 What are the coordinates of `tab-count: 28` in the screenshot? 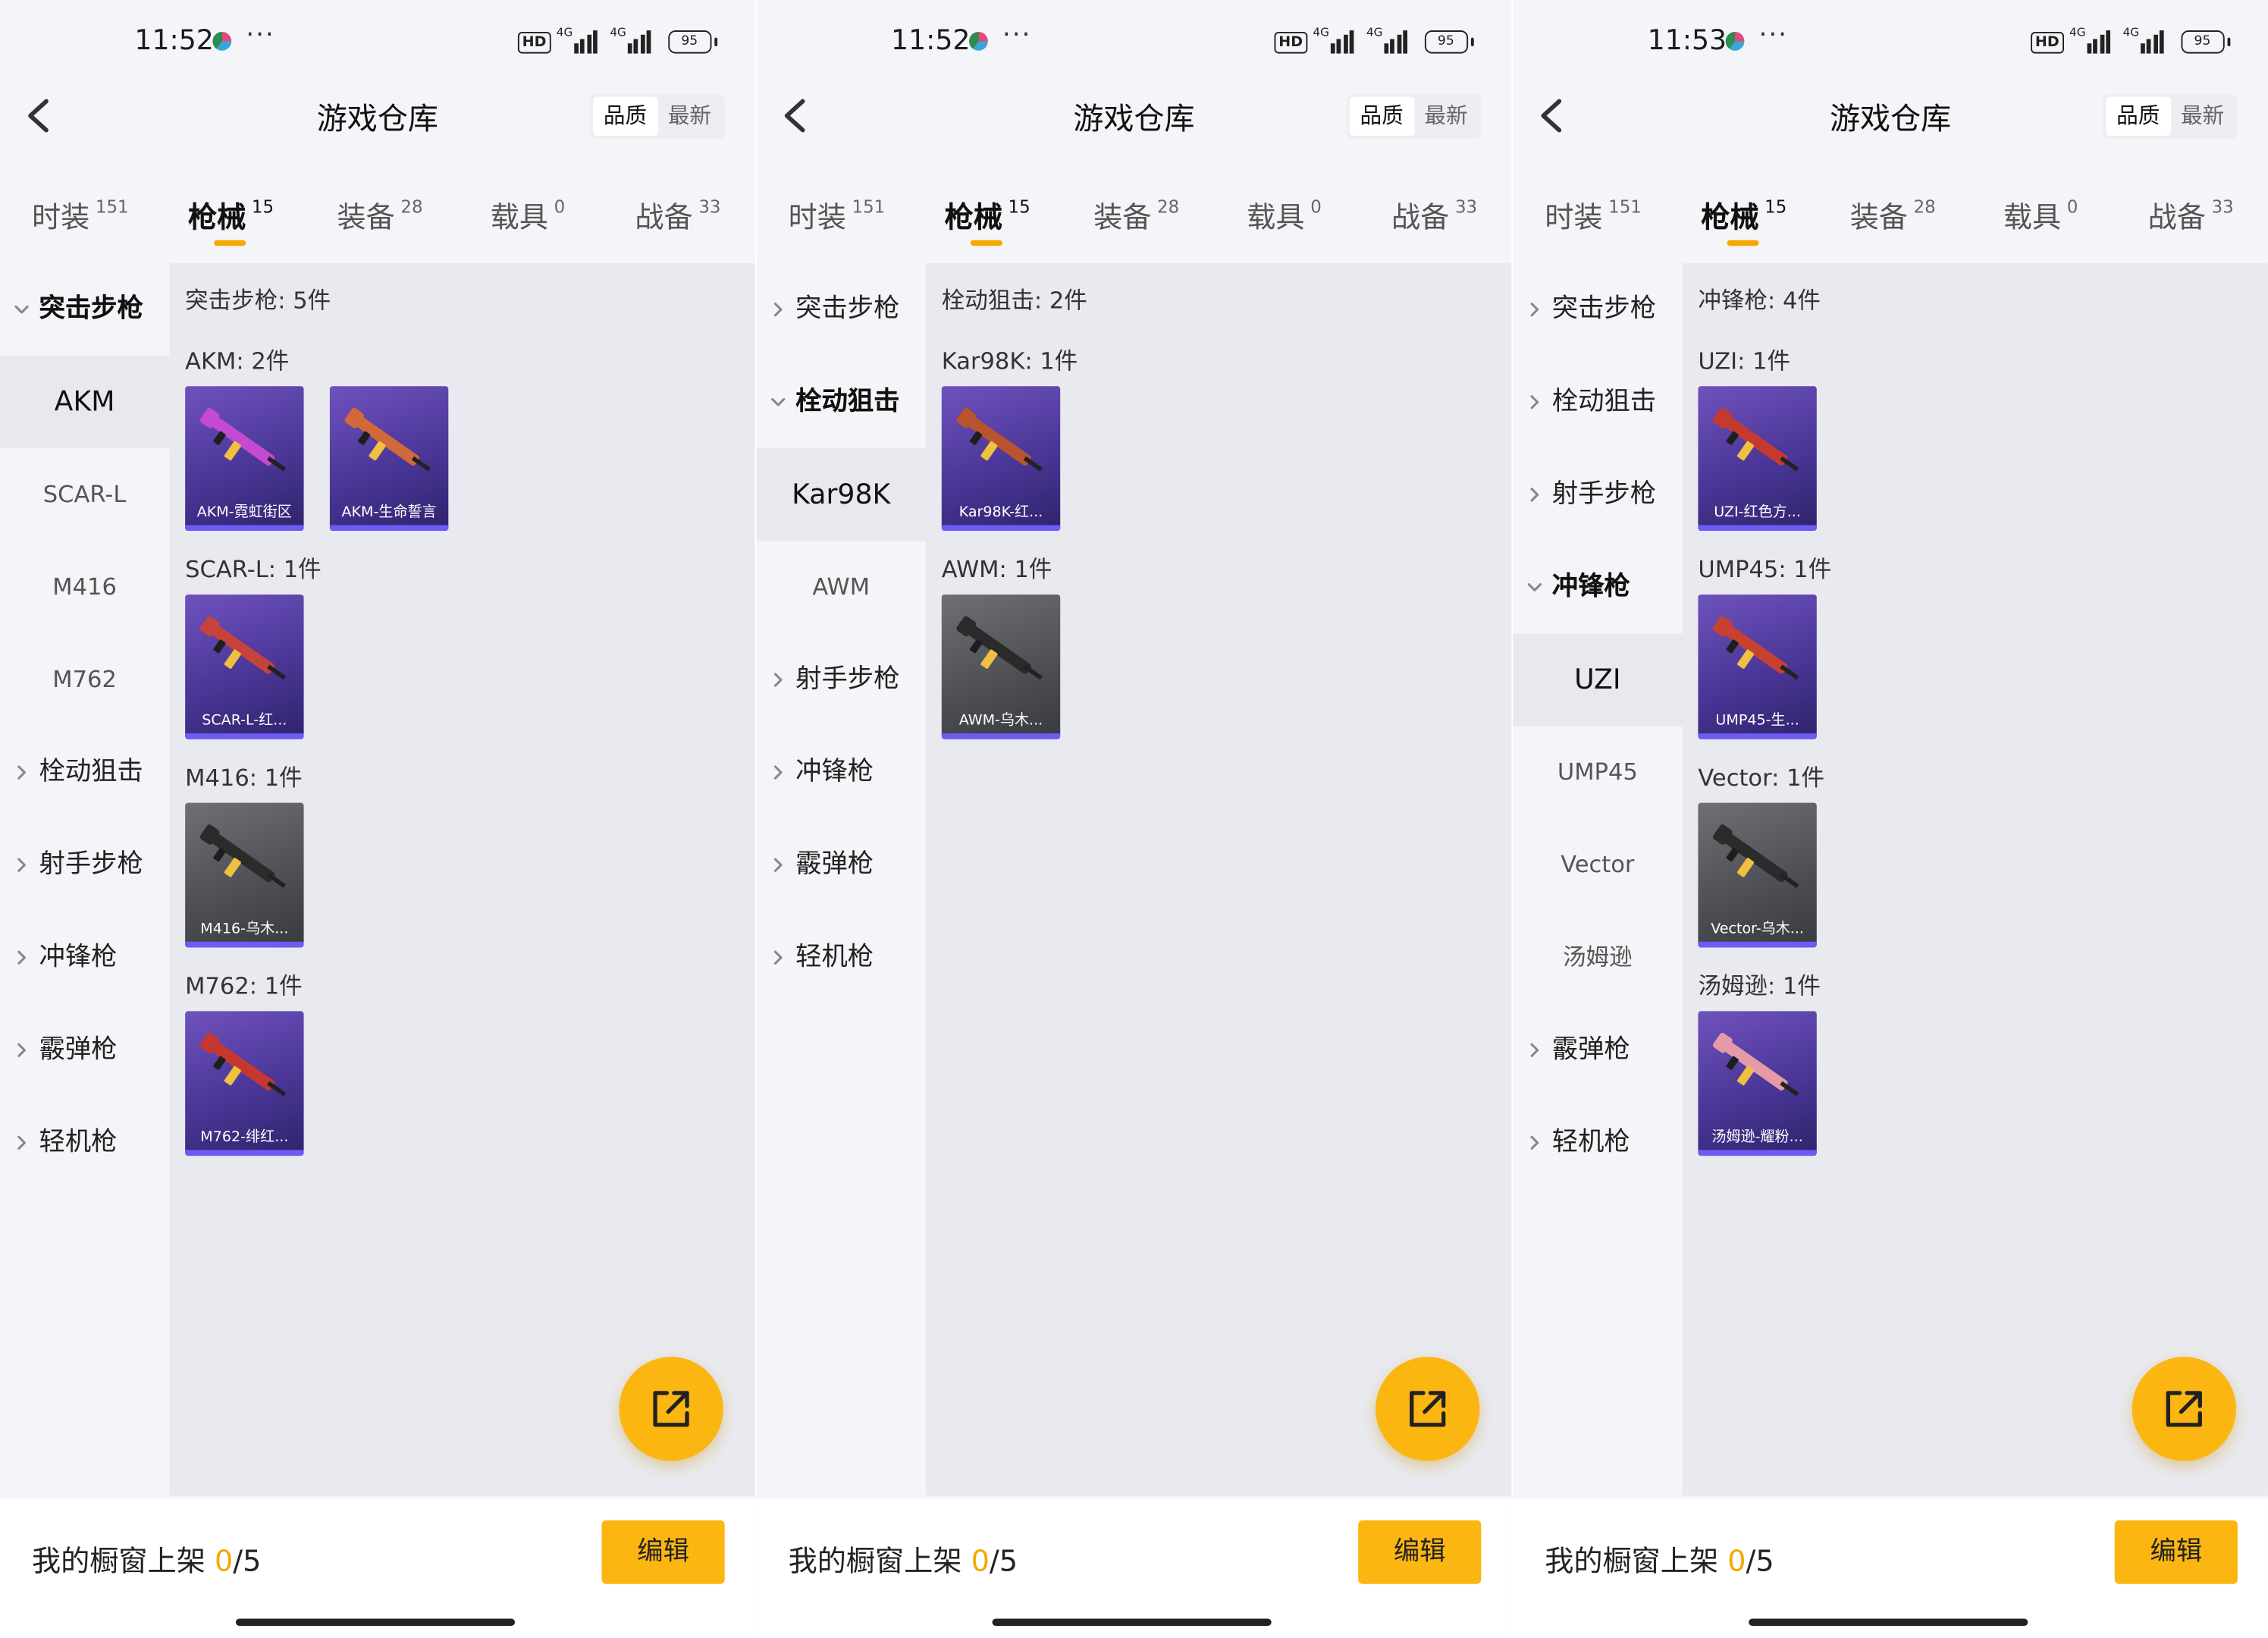 It's located at (1924, 207).